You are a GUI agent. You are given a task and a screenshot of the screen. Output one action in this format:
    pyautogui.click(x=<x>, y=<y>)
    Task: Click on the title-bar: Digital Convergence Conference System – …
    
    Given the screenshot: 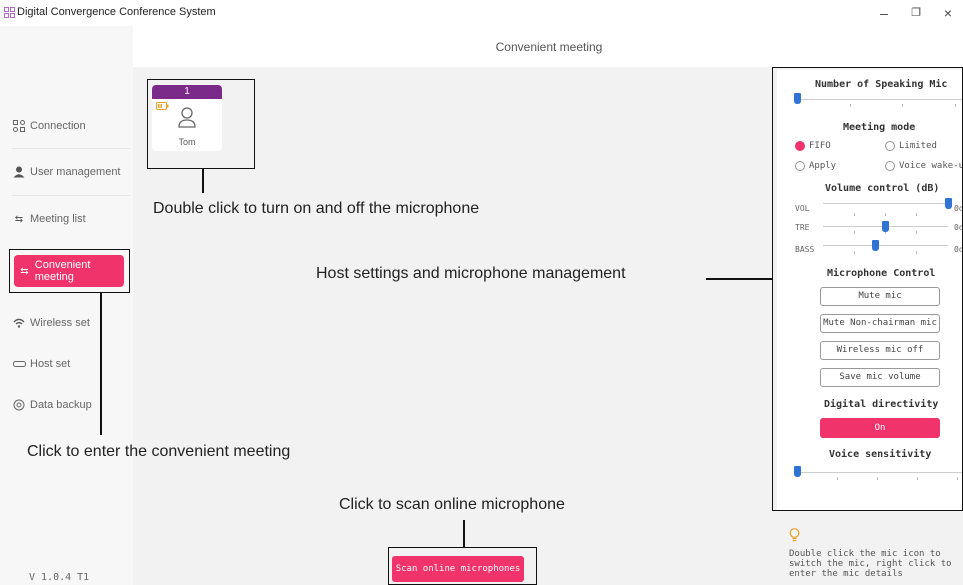 What is the action you would take?
    pyautogui.click(x=481, y=13)
    